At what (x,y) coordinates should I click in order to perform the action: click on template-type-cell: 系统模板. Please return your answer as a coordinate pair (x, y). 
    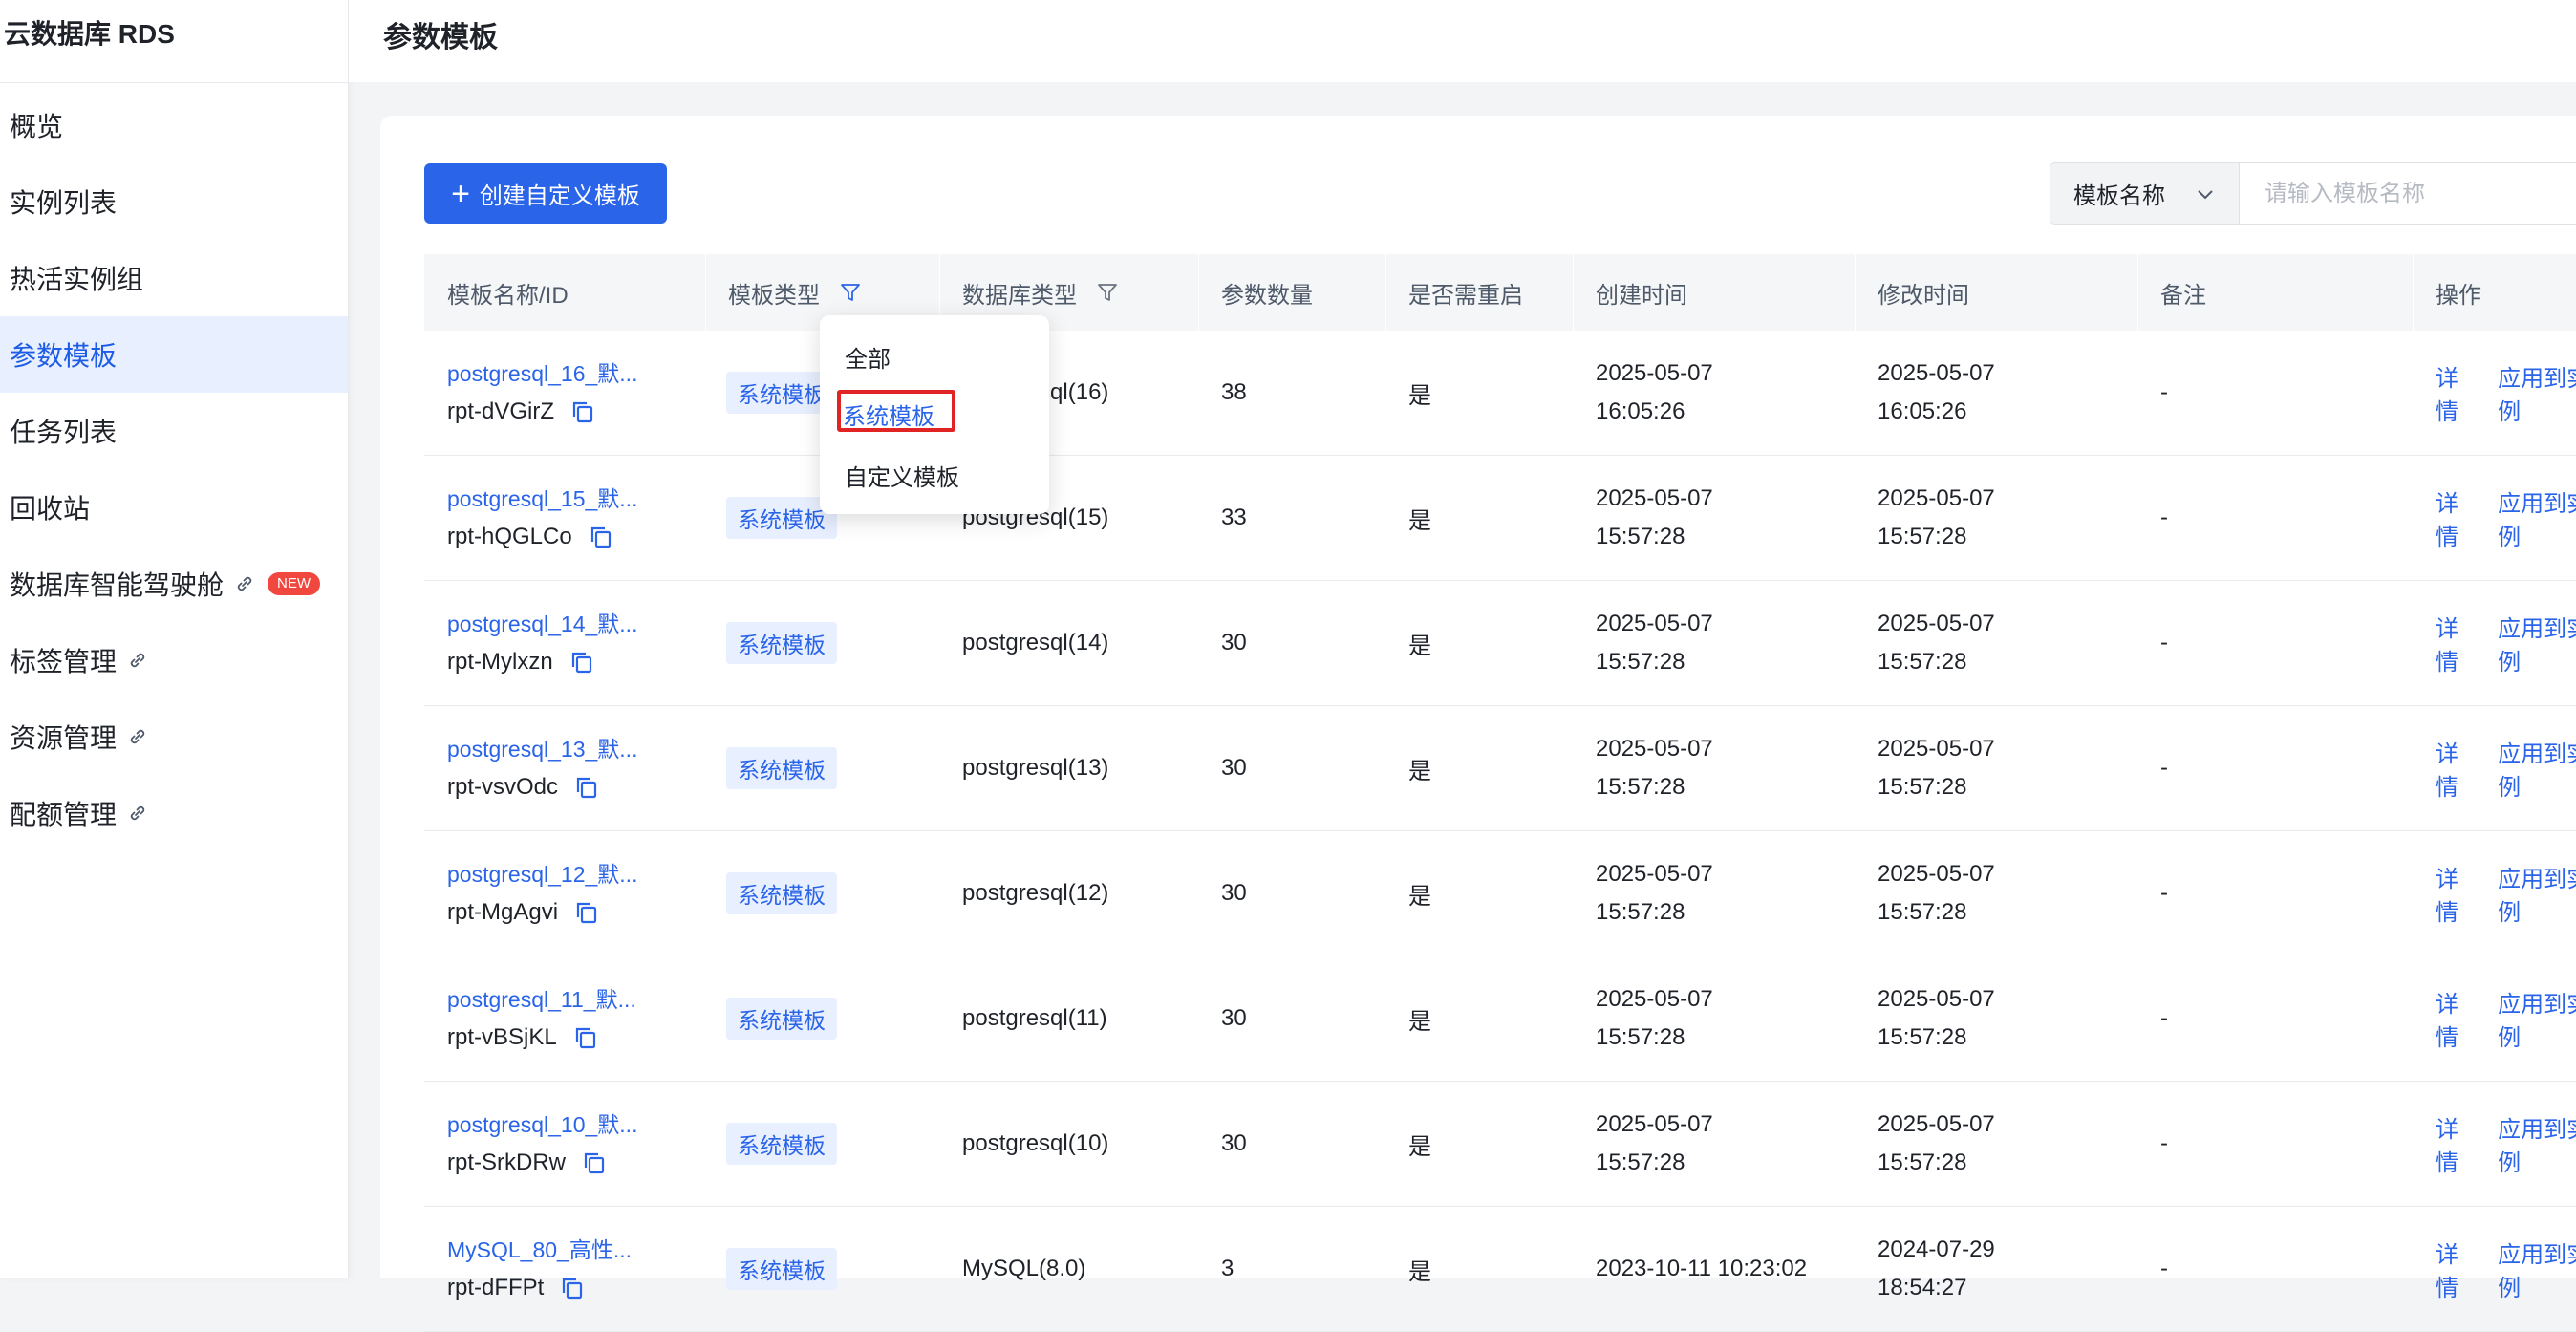
    Looking at the image, I should click on (781, 643).